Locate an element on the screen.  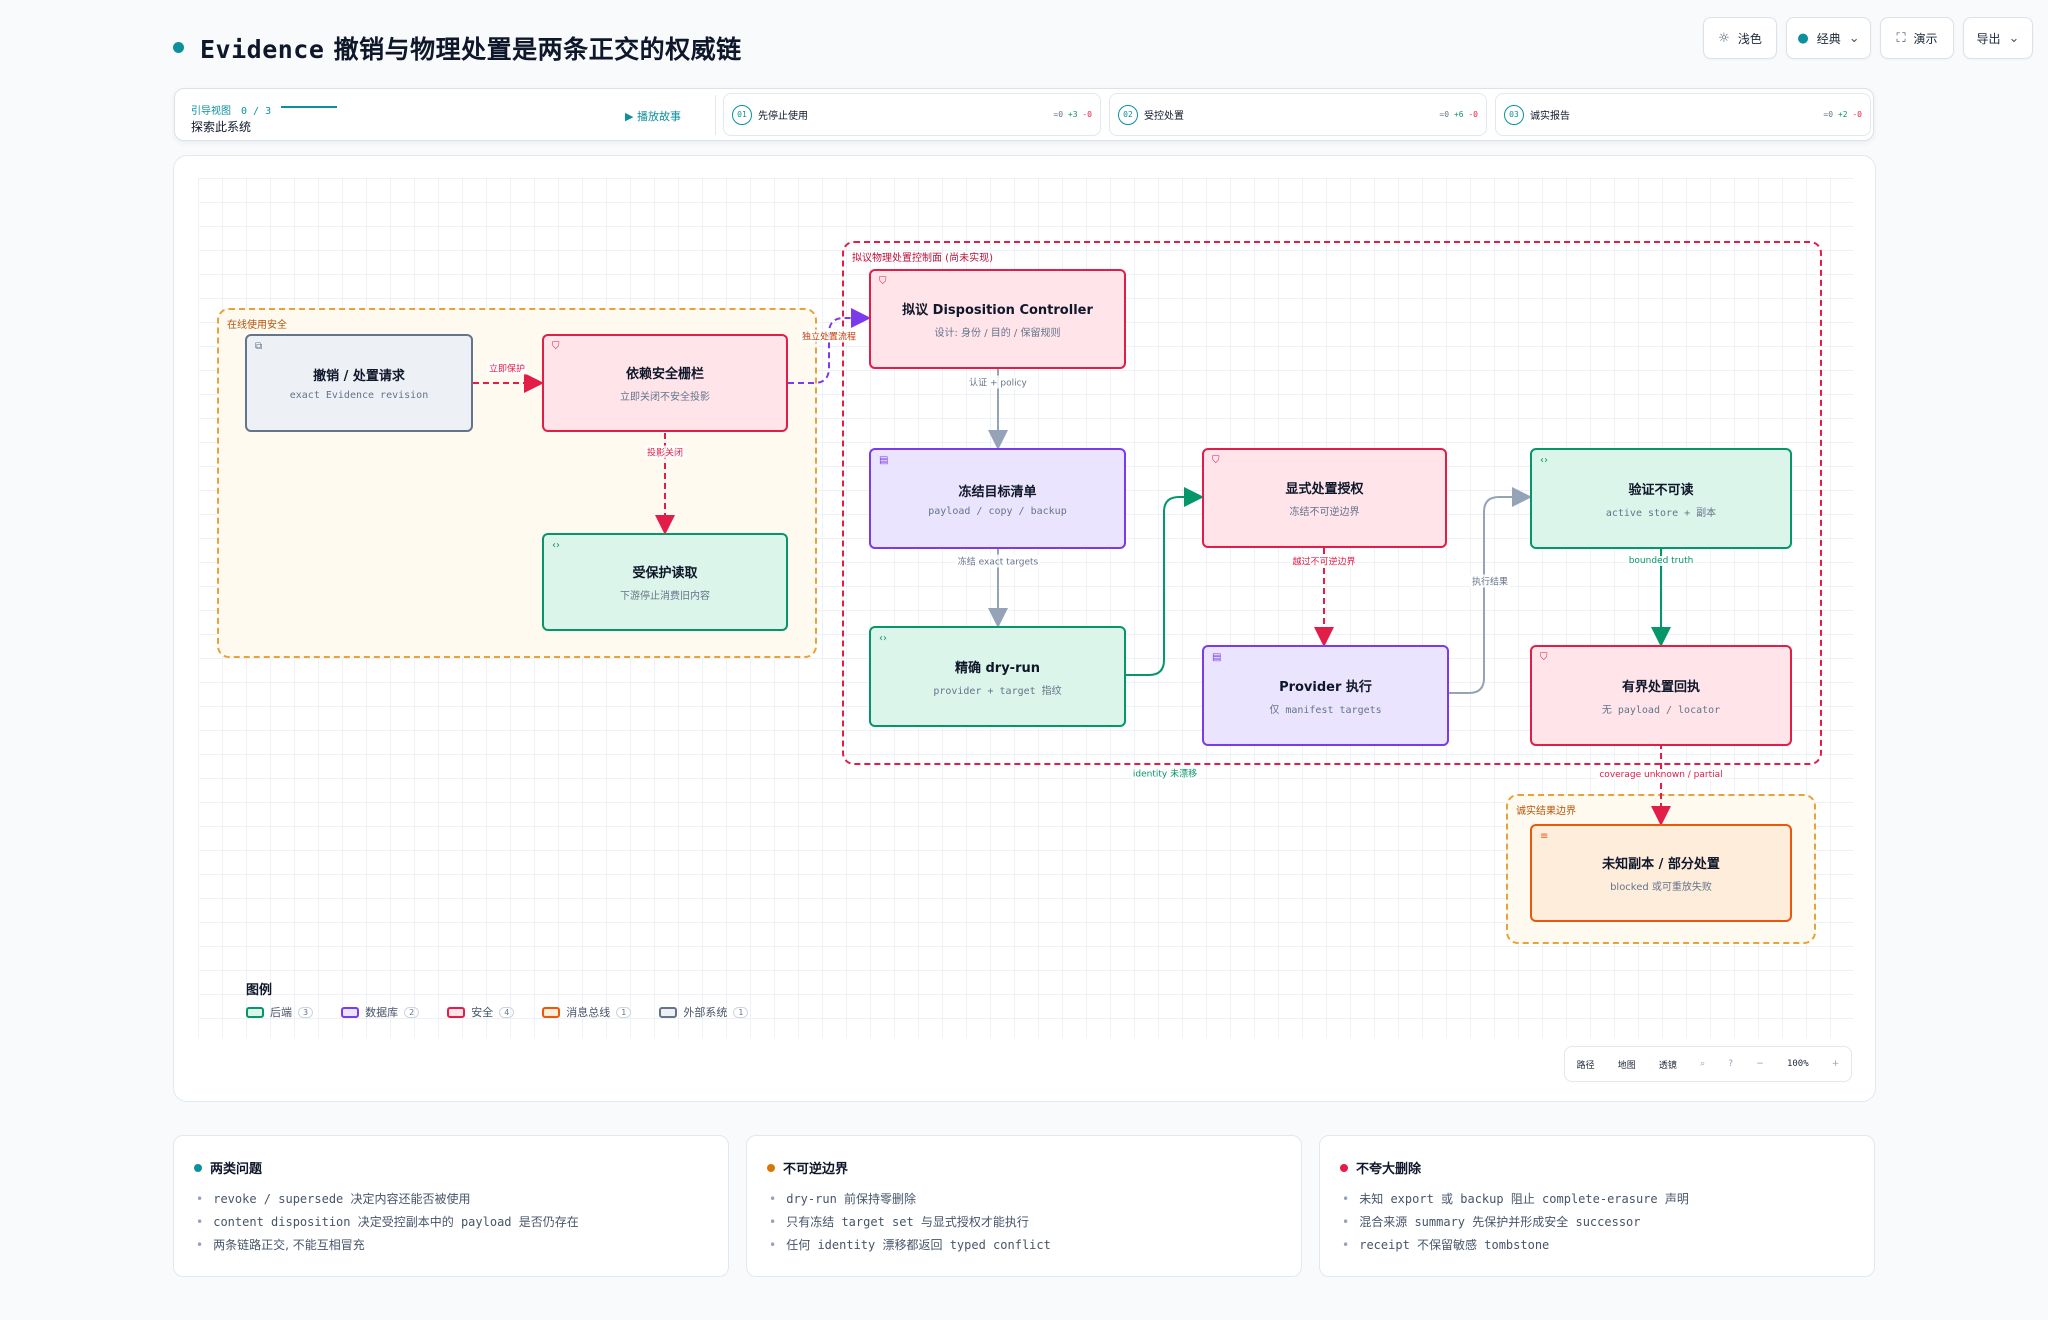
card-item: 只有冻结 target set 与显式授权才能执行 is located at coordinates (910, 1222).